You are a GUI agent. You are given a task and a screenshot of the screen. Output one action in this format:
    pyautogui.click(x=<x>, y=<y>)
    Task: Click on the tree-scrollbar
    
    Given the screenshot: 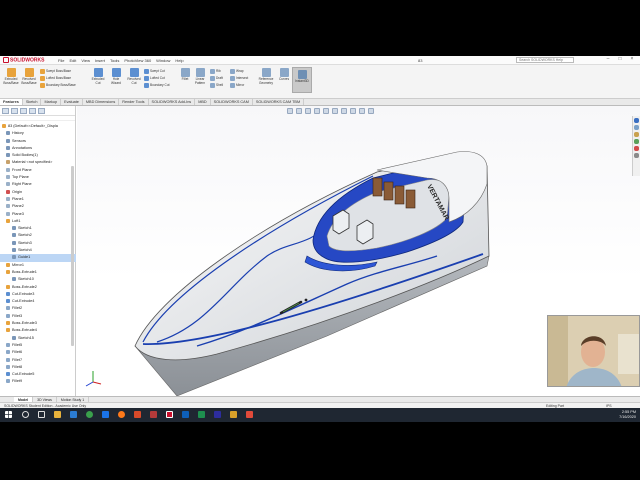 What is the action you would take?
    pyautogui.click(x=72, y=256)
    